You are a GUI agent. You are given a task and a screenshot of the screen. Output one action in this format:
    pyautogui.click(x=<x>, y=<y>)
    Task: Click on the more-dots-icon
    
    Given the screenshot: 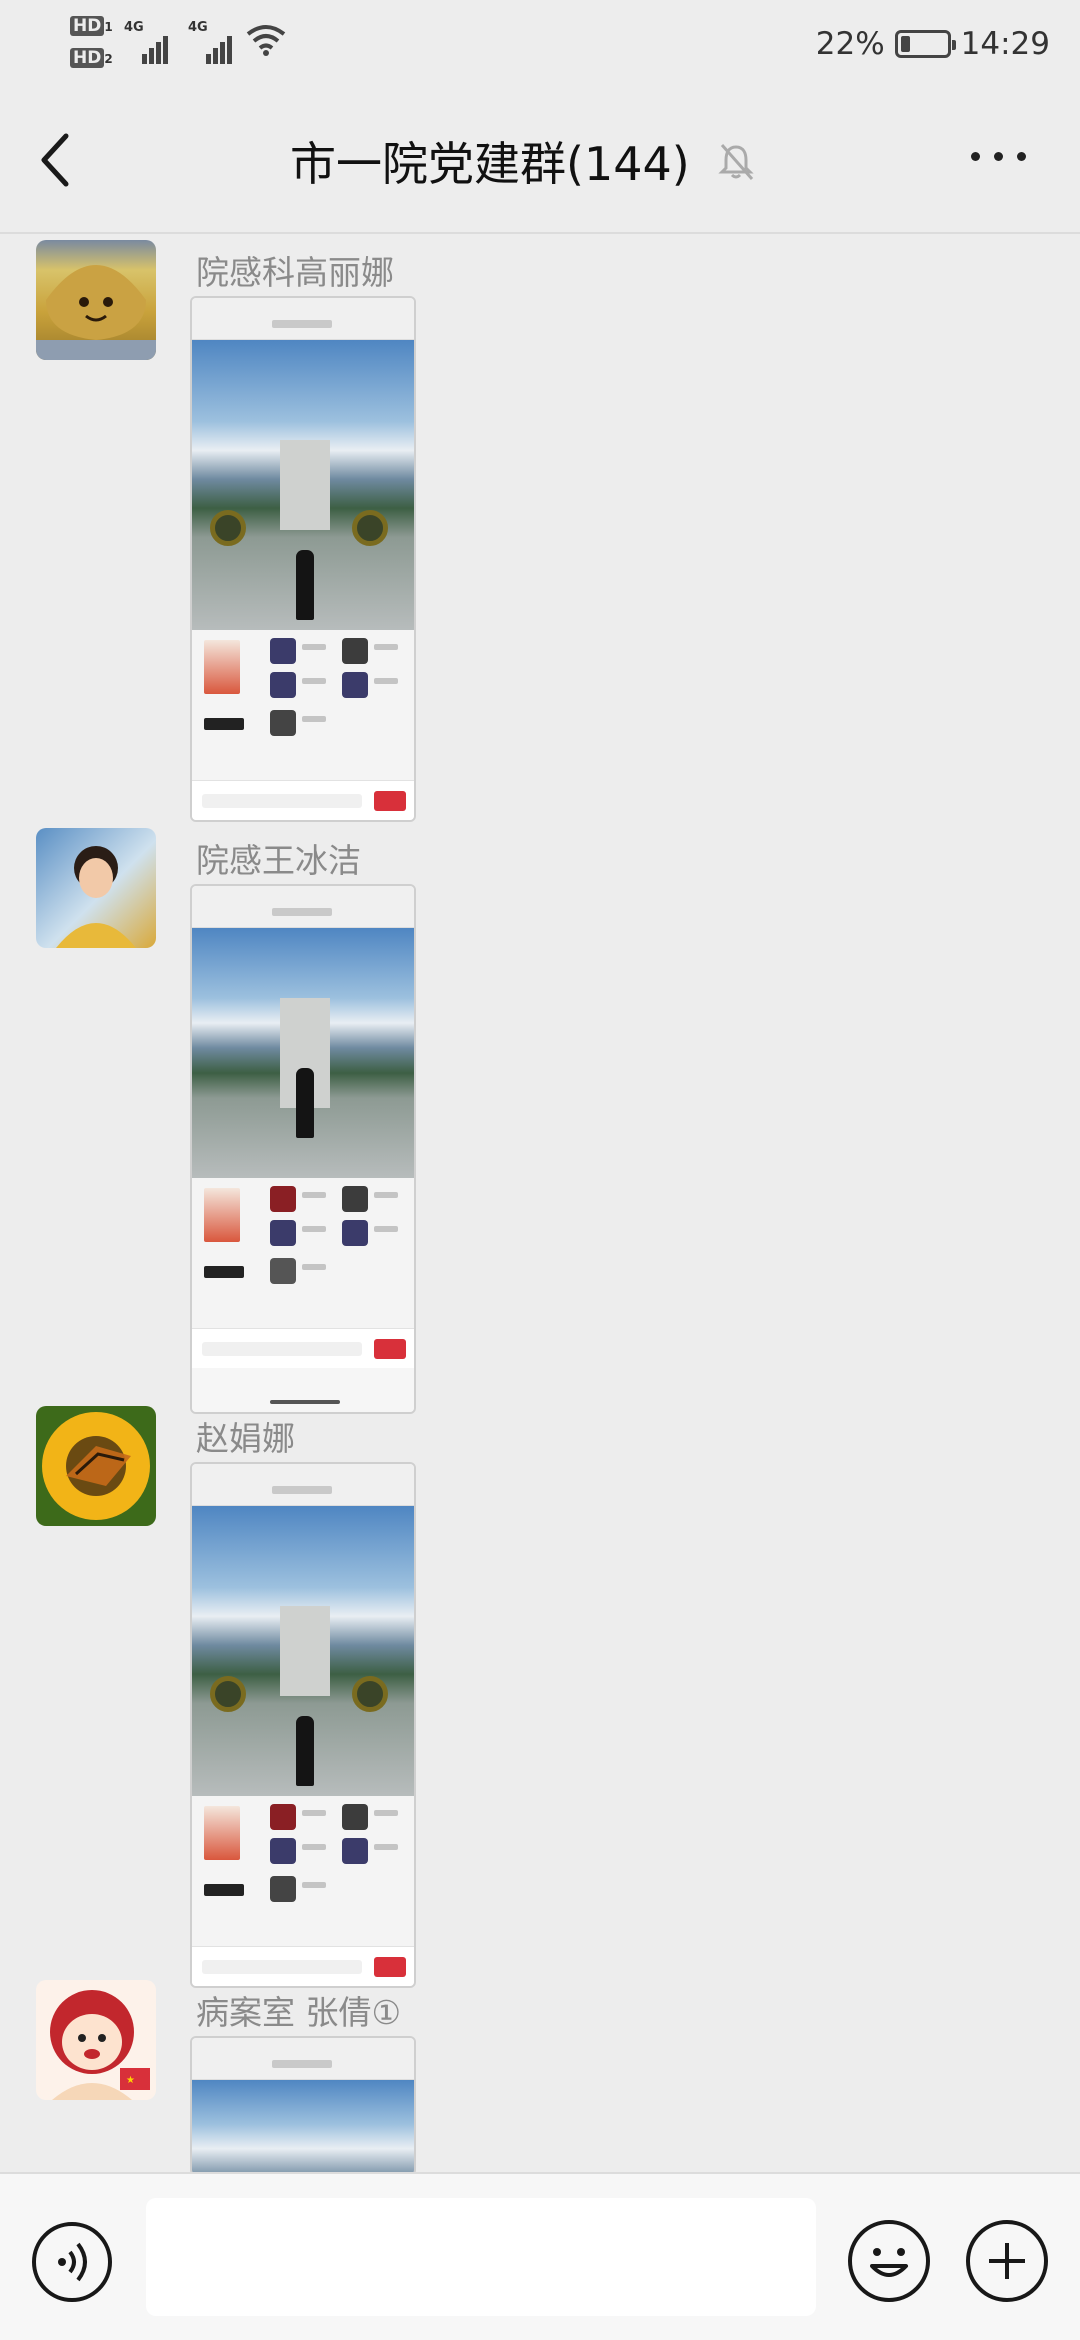 What is the action you would take?
    pyautogui.click(x=998, y=156)
    